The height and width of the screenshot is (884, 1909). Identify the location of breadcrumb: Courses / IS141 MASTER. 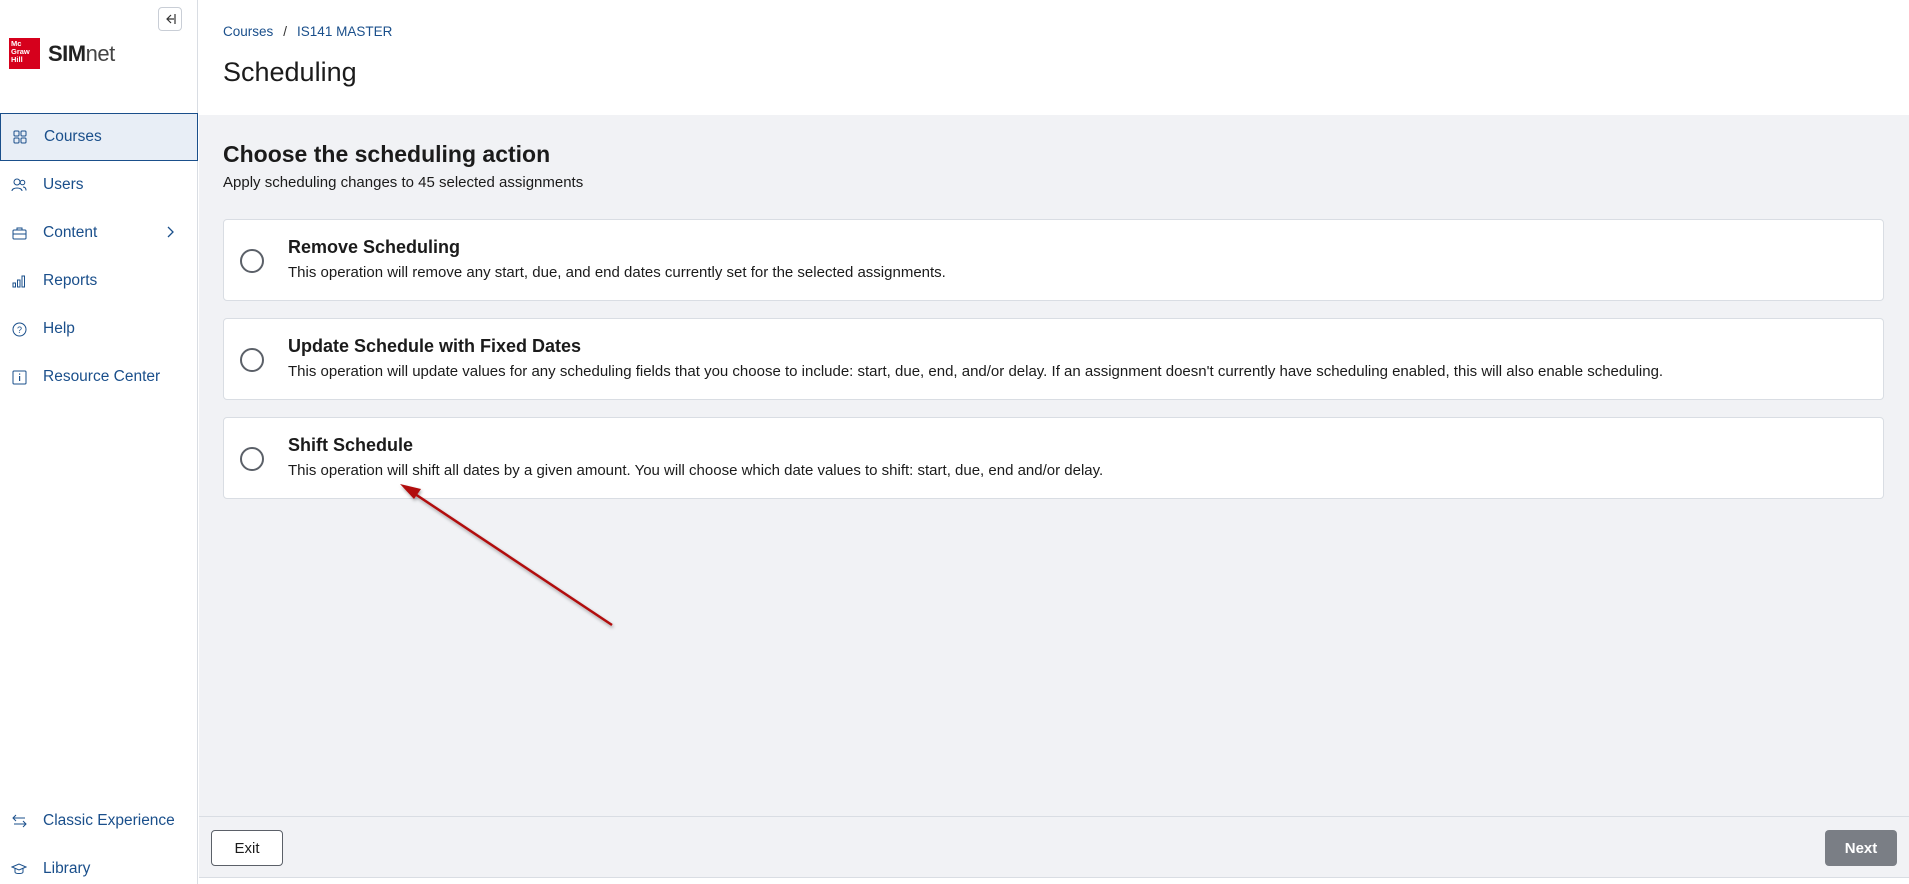
(307, 31).